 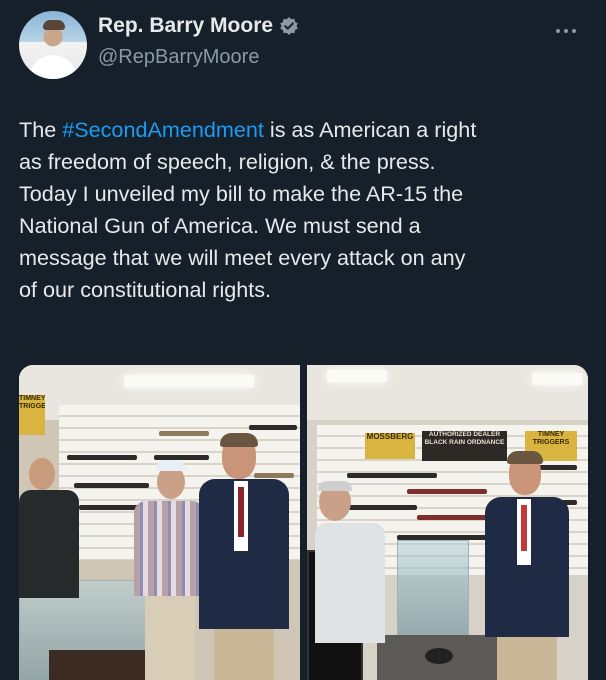 I want to click on tweet-line-4: National Gun of America. We must send a, so click(x=220, y=225).